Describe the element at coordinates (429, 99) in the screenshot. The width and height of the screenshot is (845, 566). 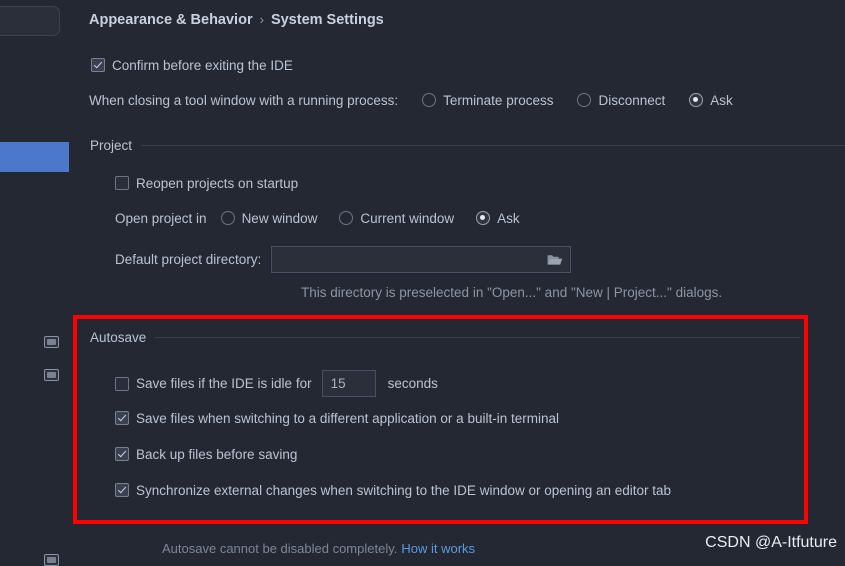
I see `radio-terminate-process-control` at that location.